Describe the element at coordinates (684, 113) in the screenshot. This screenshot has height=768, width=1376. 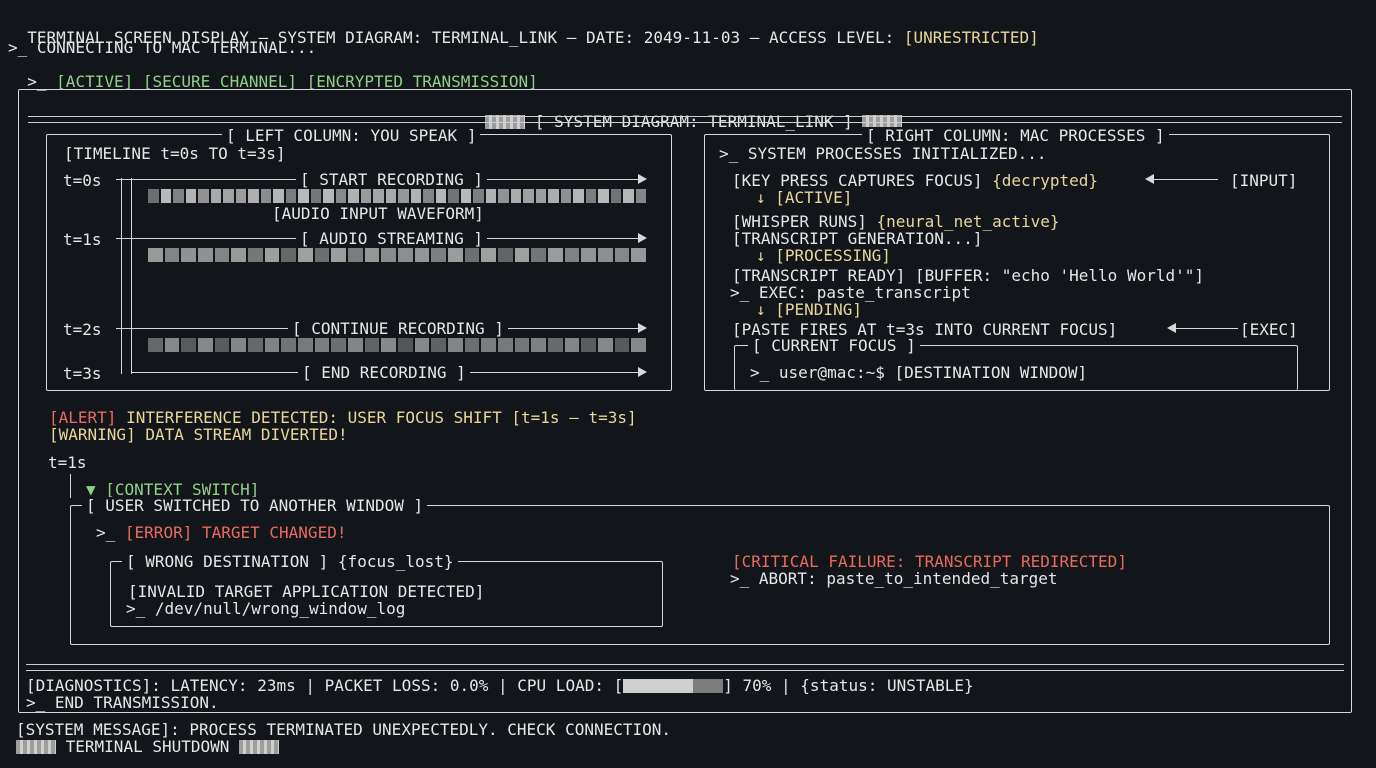
I see `diagram-title-bar: [ SYSTEM DIAGRAM: TERMINAL_LINK ]` at that location.